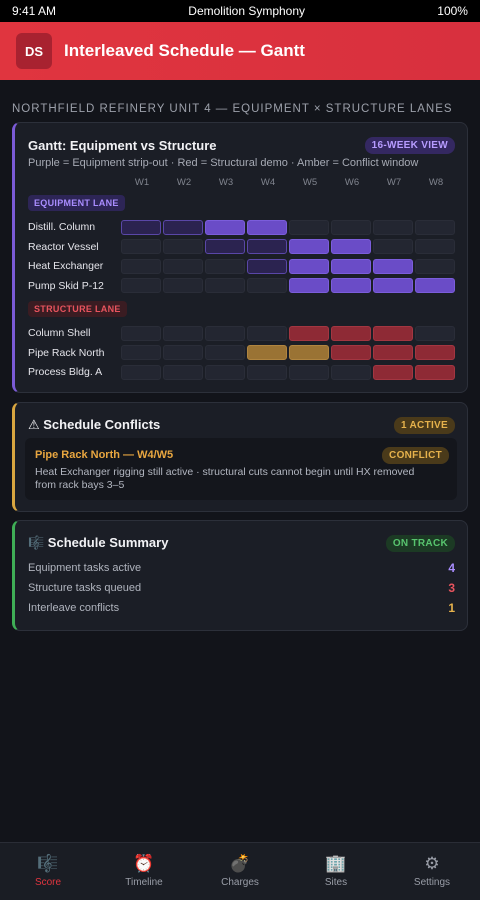 The height and width of the screenshot is (900, 480). What do you see at coordinates (98, 542) in the screenshot?
I see `summary-title: 🎼 Schedule Summary` at bounding box center [98, 542].